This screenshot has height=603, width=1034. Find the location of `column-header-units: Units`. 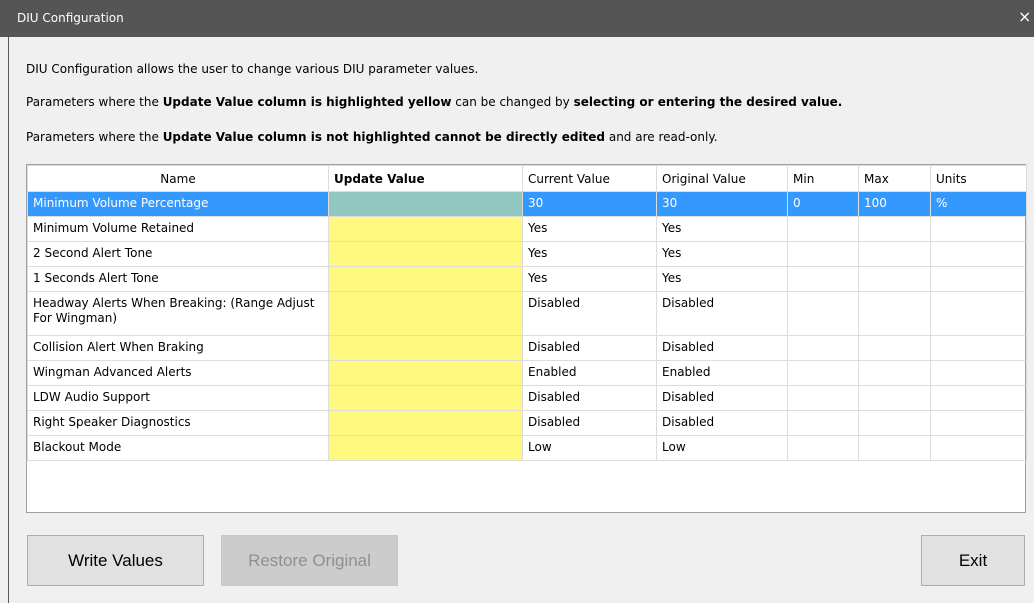

column-header-units: Units is located at coordinates (978, 178).